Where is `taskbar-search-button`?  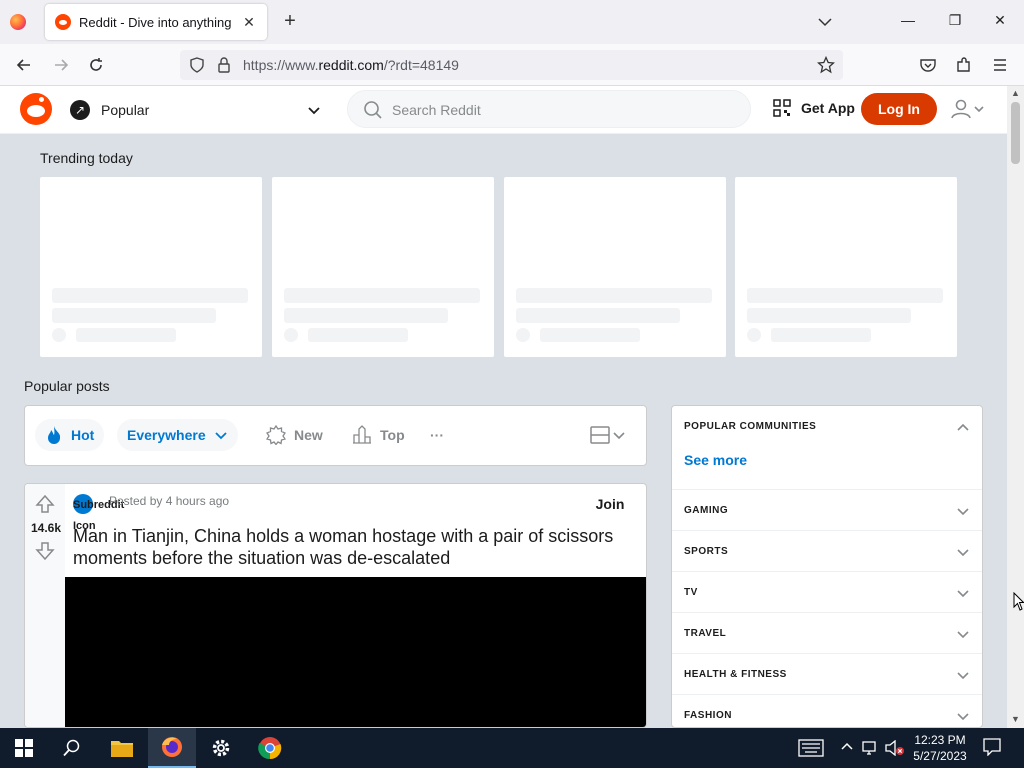
taskbar-search-button is located at coordinates (72, 748).